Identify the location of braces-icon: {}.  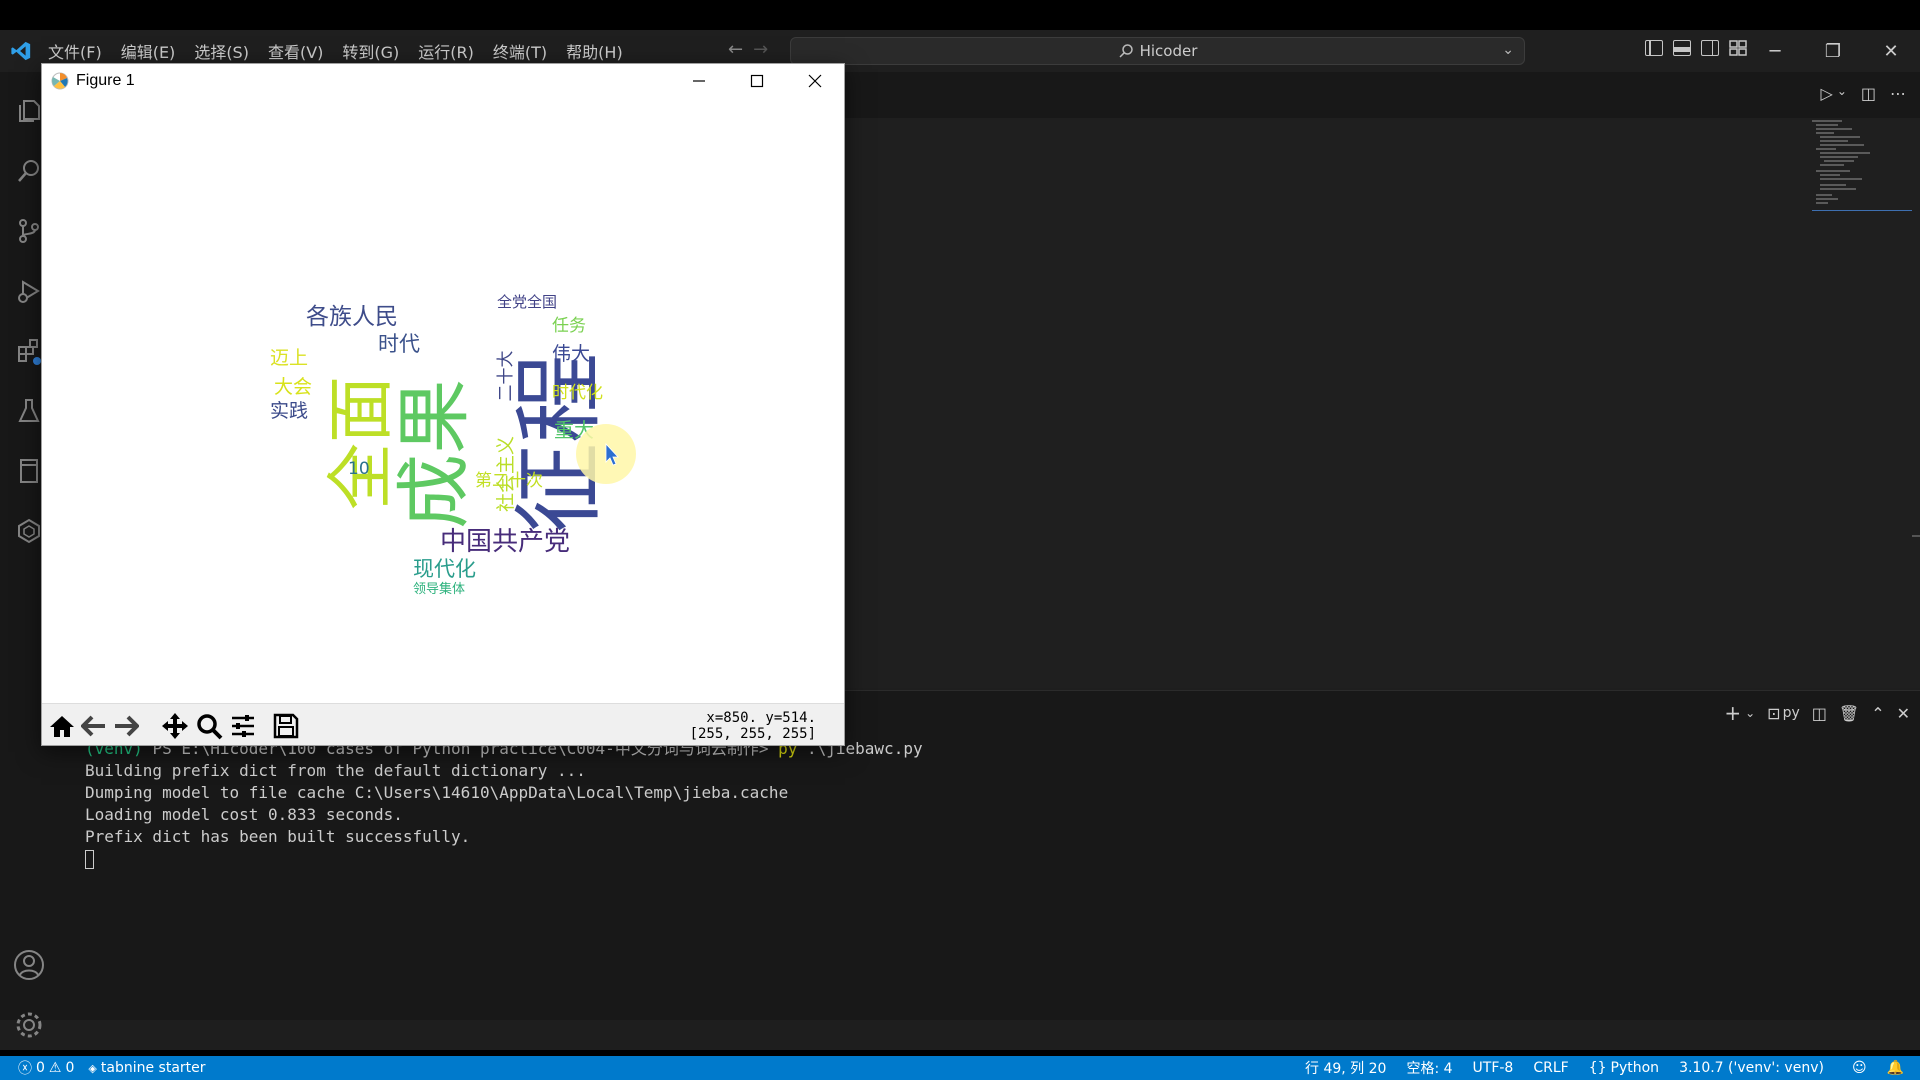
(1597, 1068).